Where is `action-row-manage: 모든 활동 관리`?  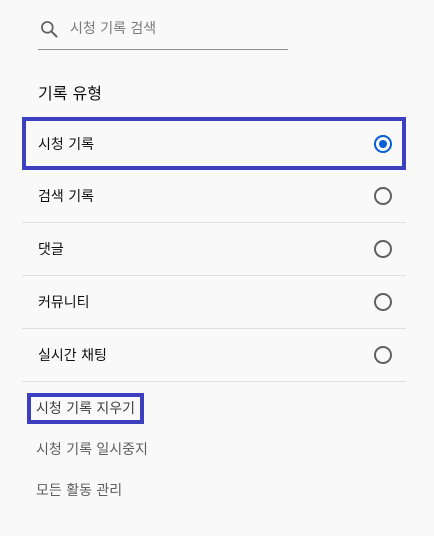
action-row-manage: 모든 활동 관리 is located at coordinates (177, 495).